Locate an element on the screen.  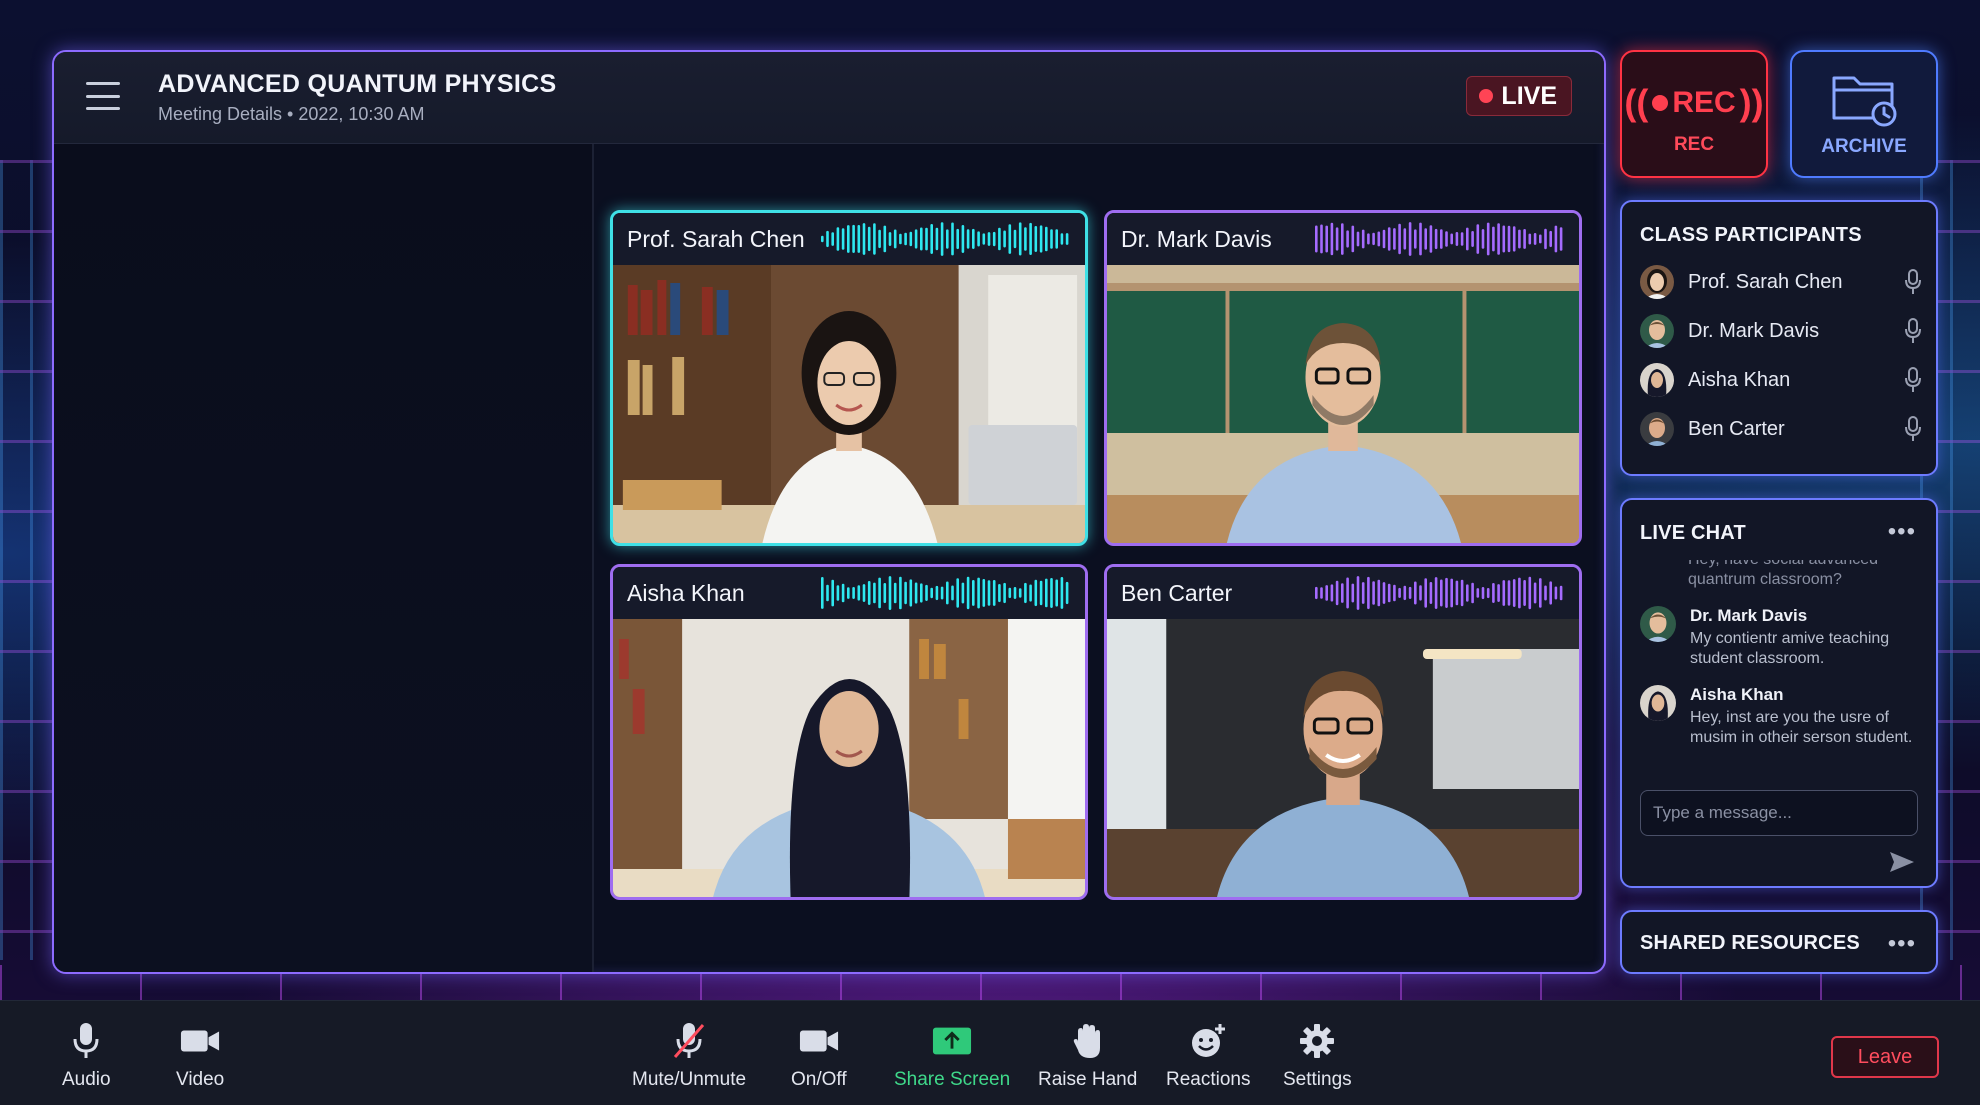
emoji-add-icon is located at coordinates (1208, 1041).